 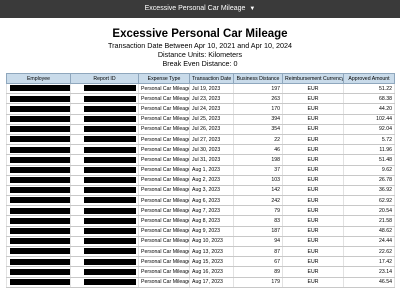 What do you see at coordinates (258, 119) in the screenshot?
I see `business-distance-cell: 394` at bounding box center [258, 119].